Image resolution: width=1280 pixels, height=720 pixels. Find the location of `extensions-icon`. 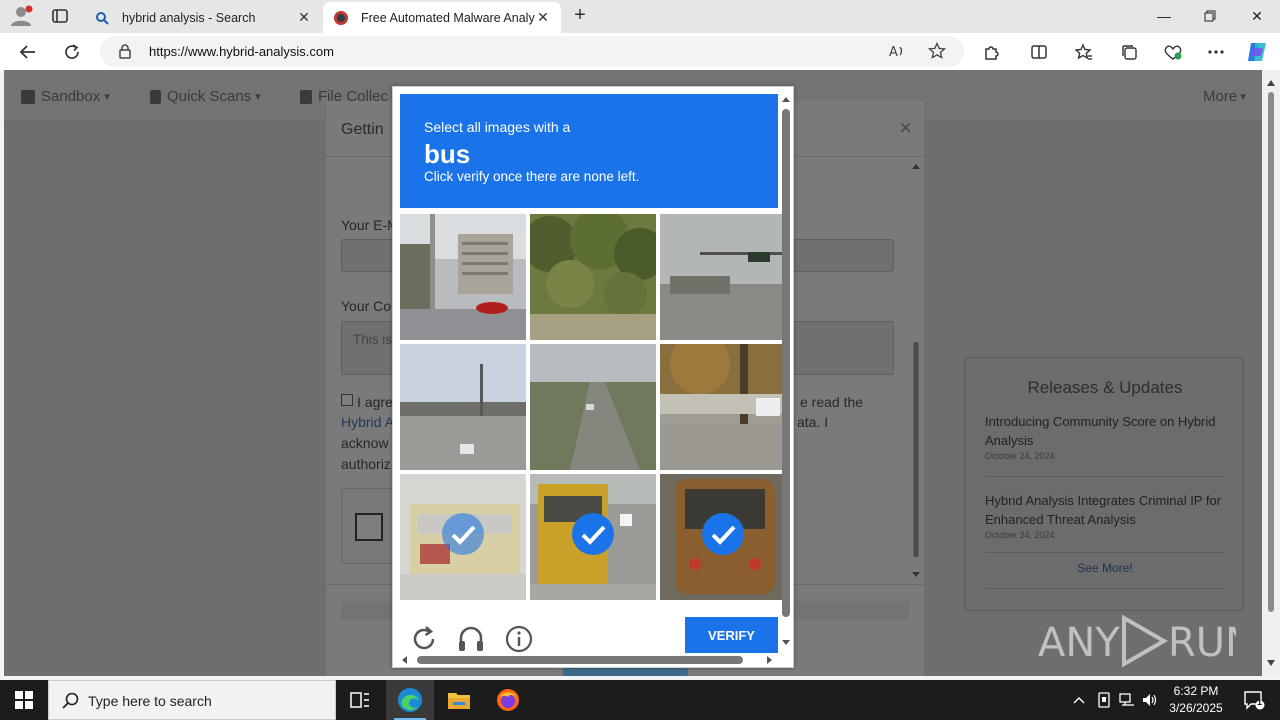

extensions-icon is located at coordinates (991, 52).